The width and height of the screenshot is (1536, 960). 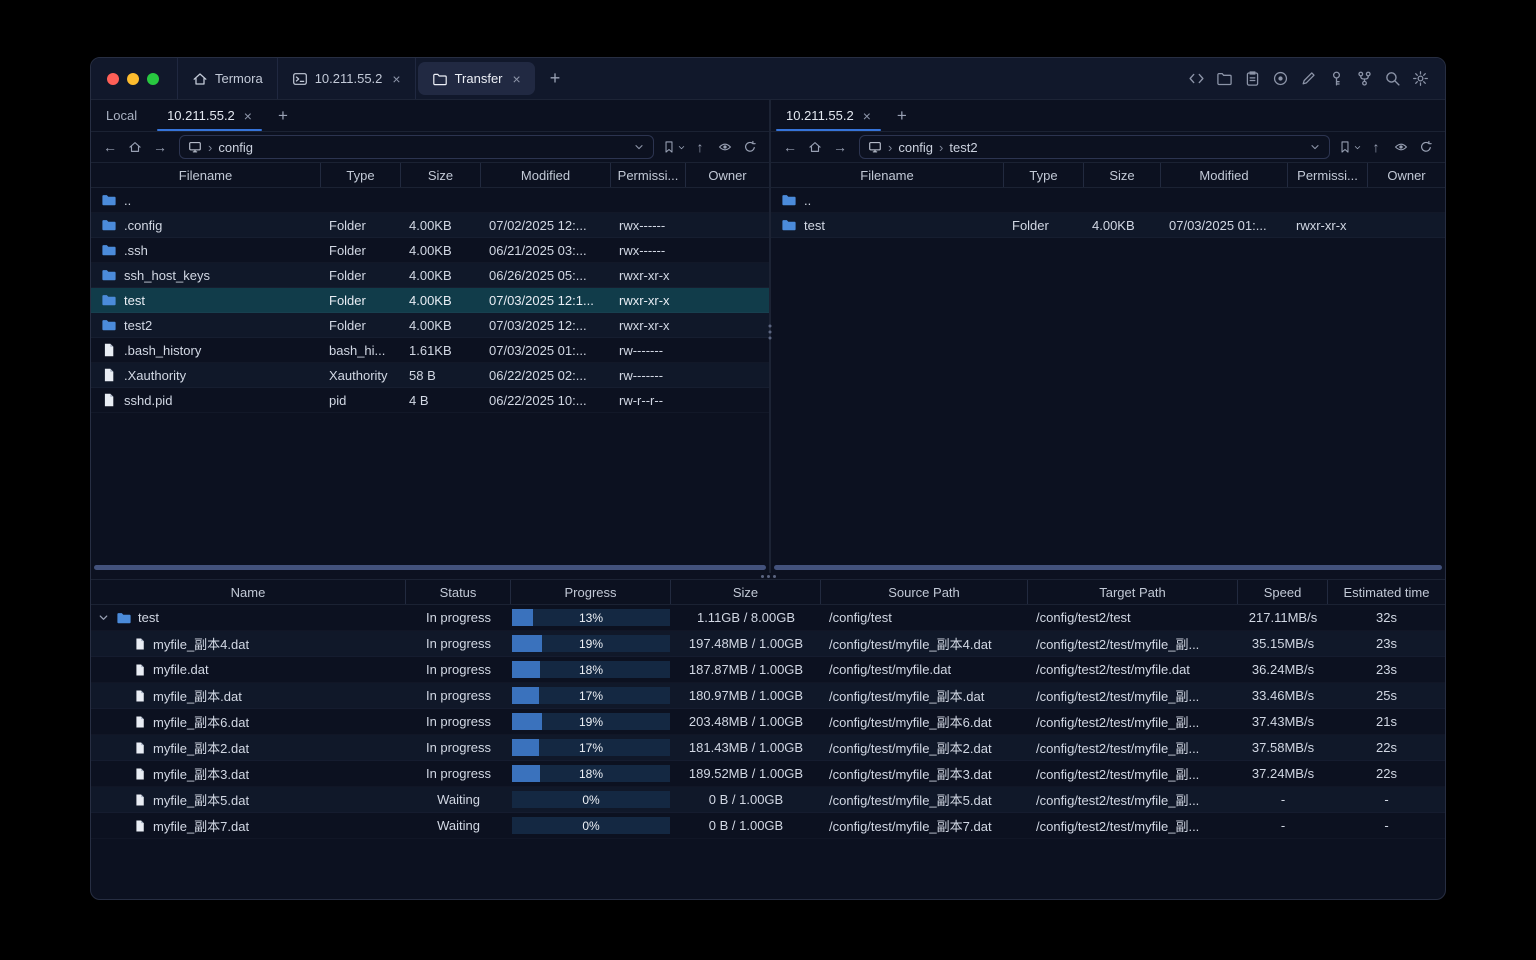 What do you see at coordinates (887, 225) in the screenshot?
I see `file-name-cell: test` at bounding box center [887, 225].